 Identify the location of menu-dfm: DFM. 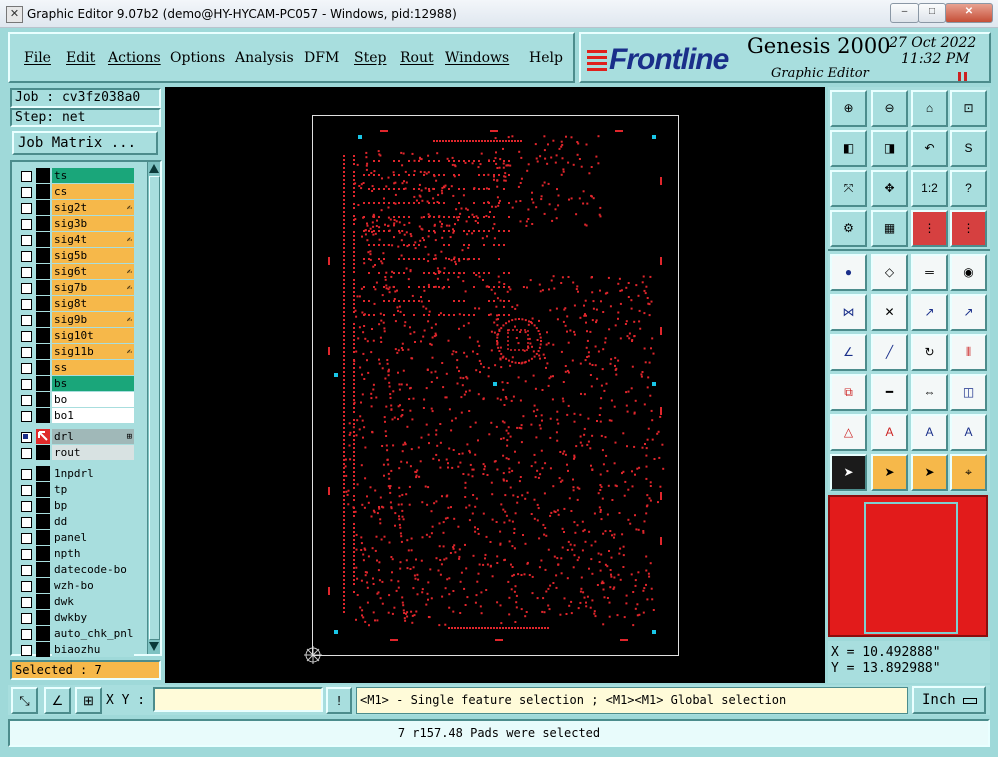
(321, 58).